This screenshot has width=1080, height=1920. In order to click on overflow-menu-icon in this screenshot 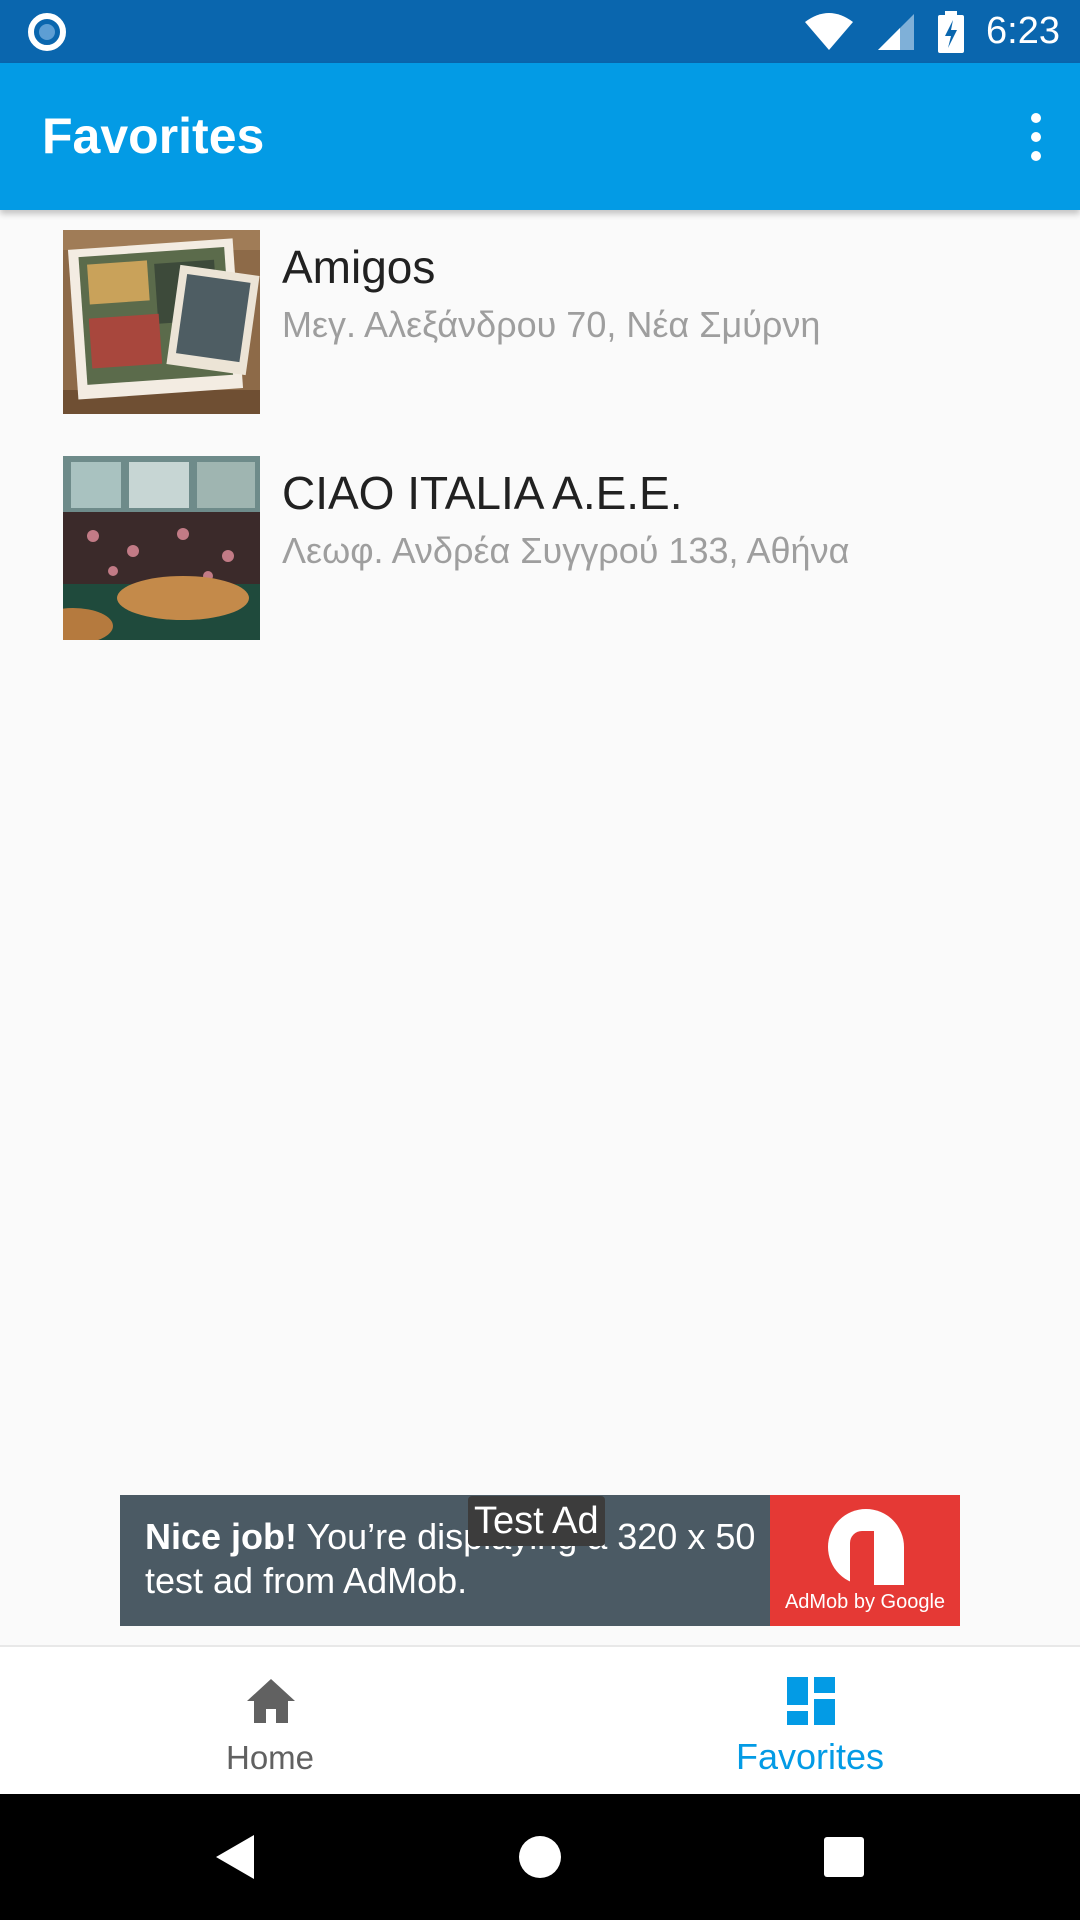, I will do `click(1036, 137)`.